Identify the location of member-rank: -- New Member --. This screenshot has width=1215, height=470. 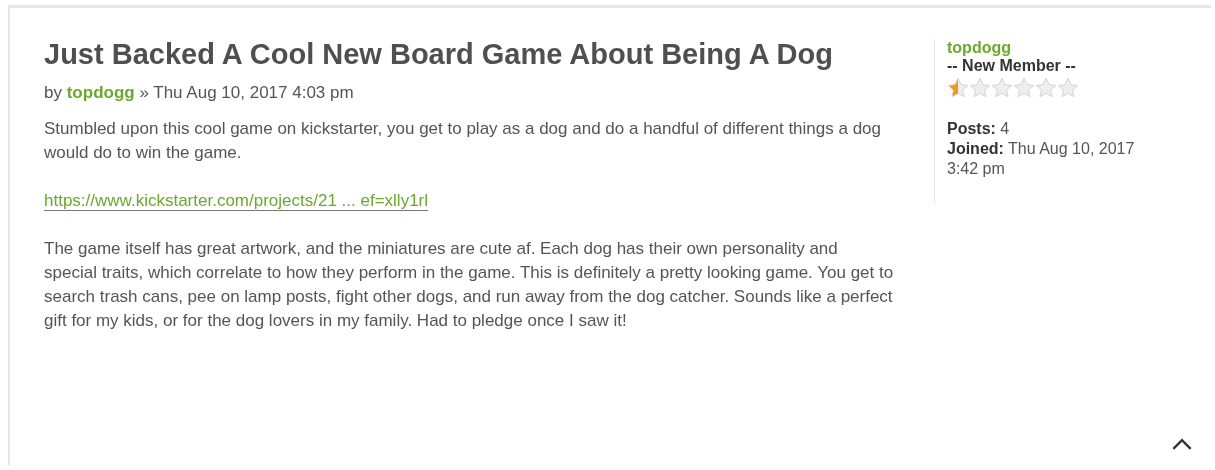
(1012, 66).